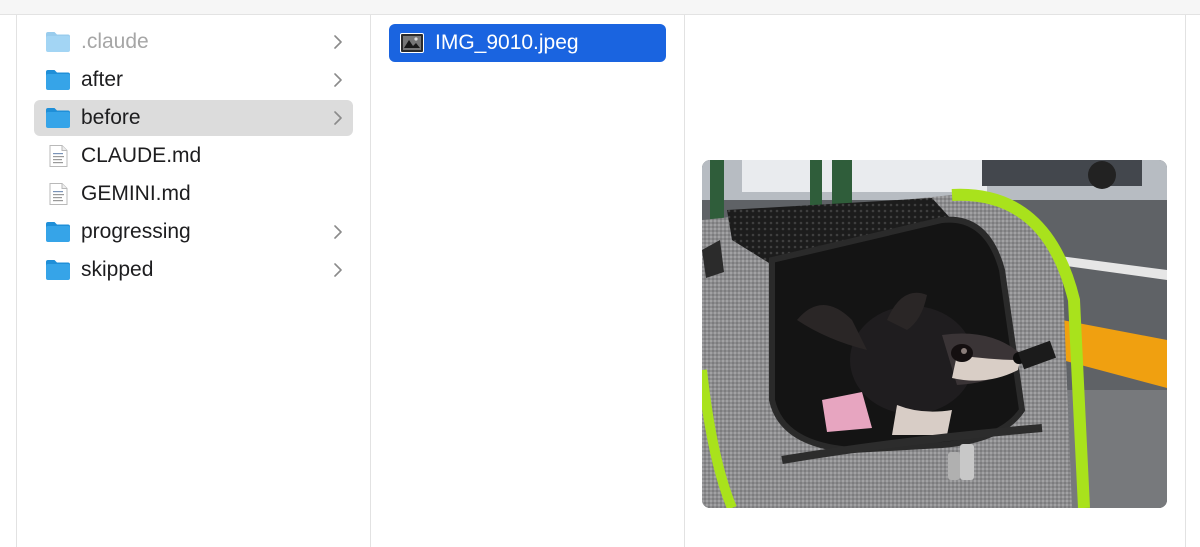  I want to click on sidebar-item-label: .claude, so click(115, 41).